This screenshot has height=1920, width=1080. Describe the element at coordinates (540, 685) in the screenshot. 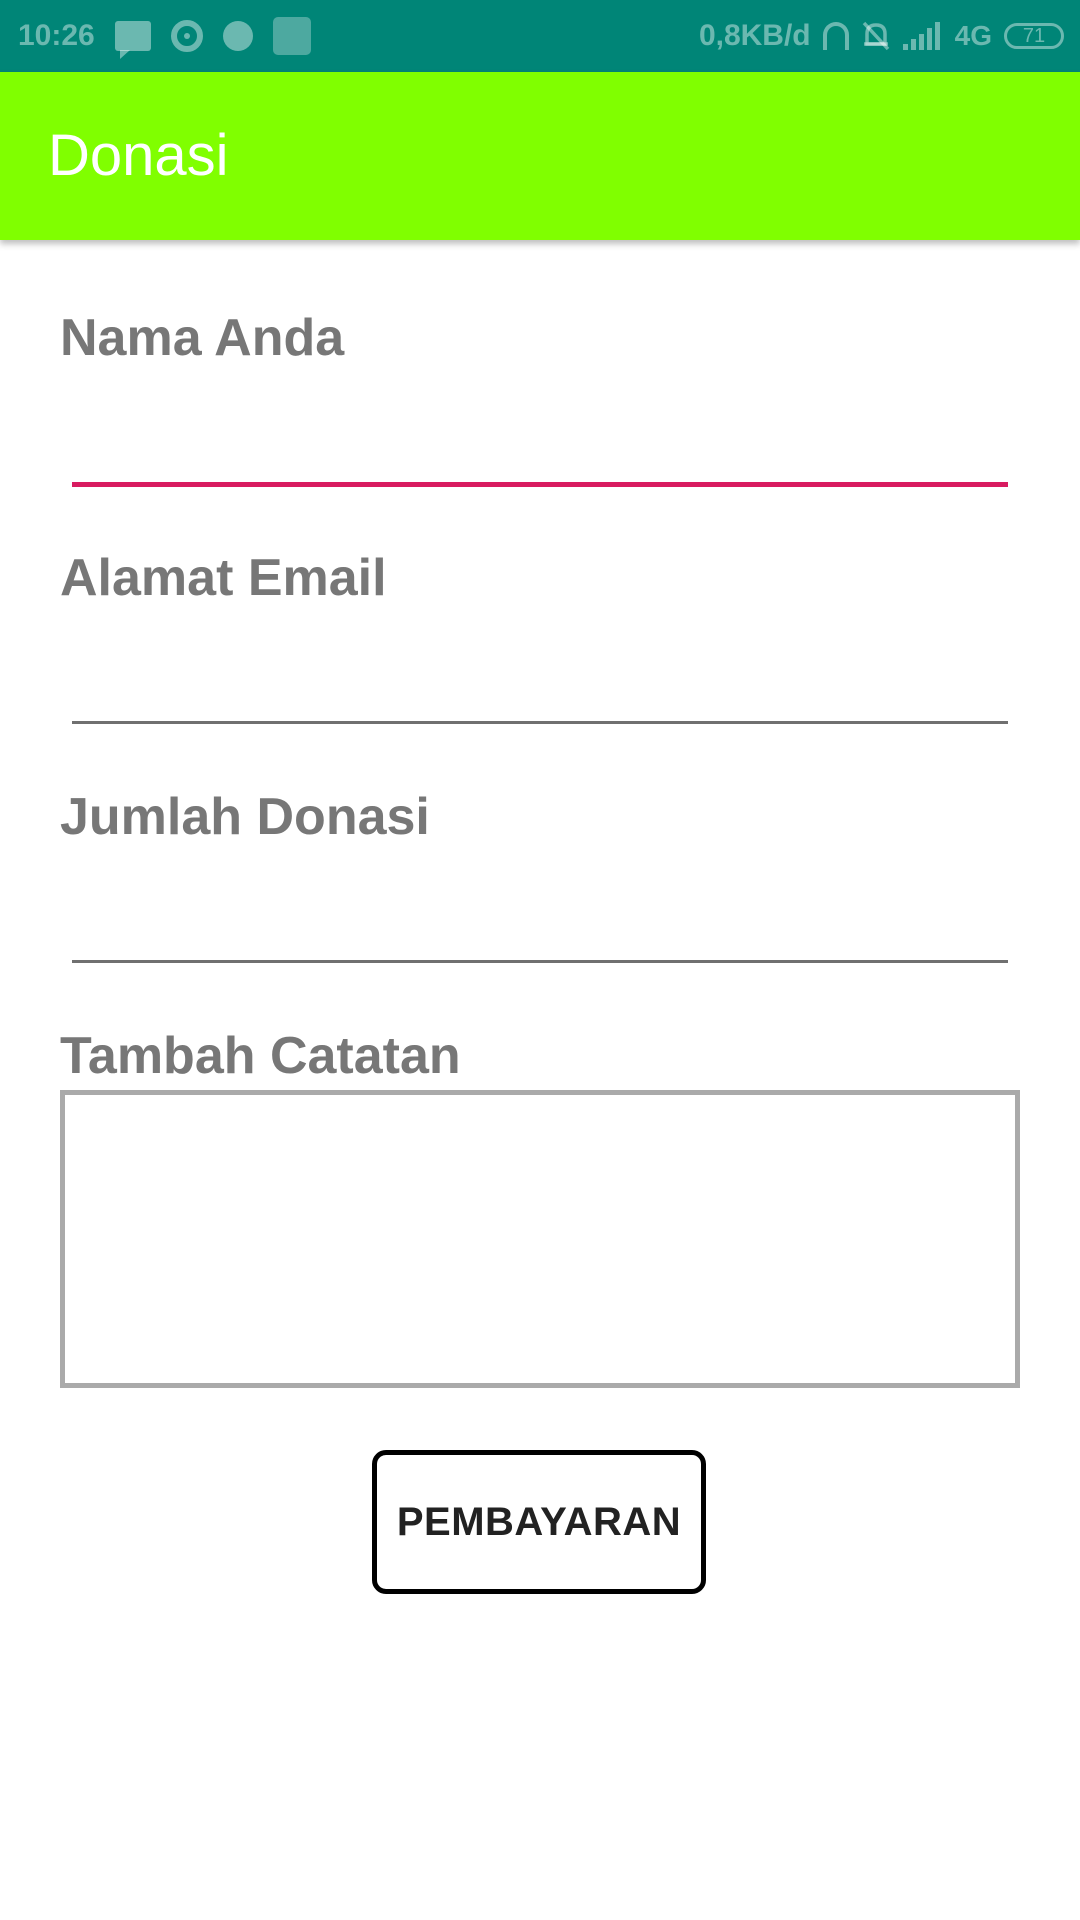

I see `email-input` at that location.